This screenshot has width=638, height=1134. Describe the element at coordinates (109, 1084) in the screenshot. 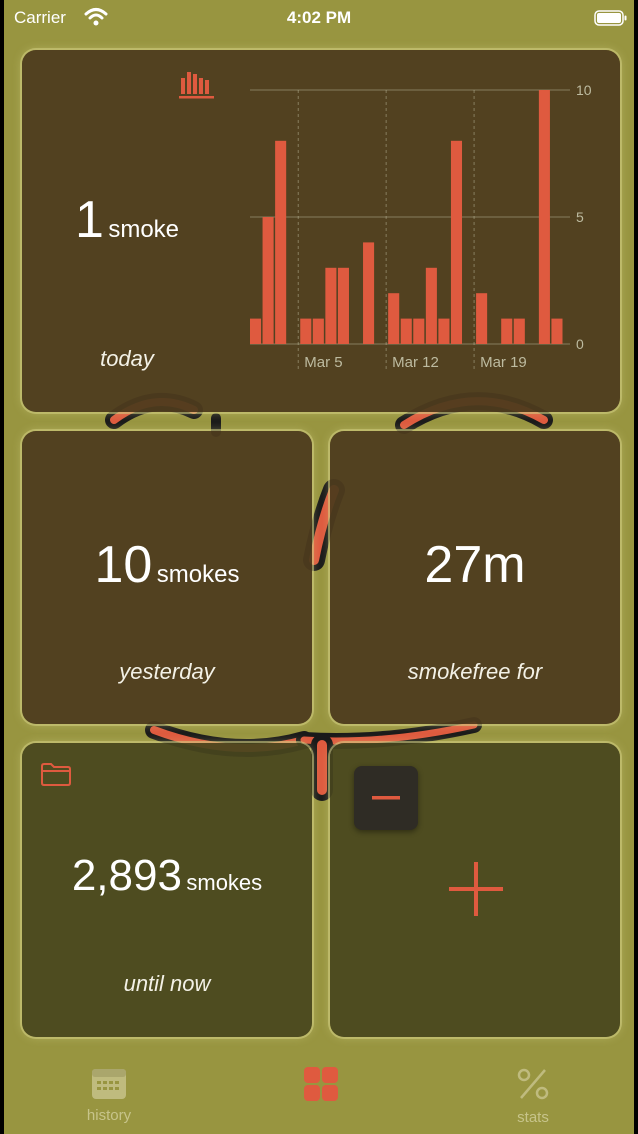

I see `calendar-icon` at that location.